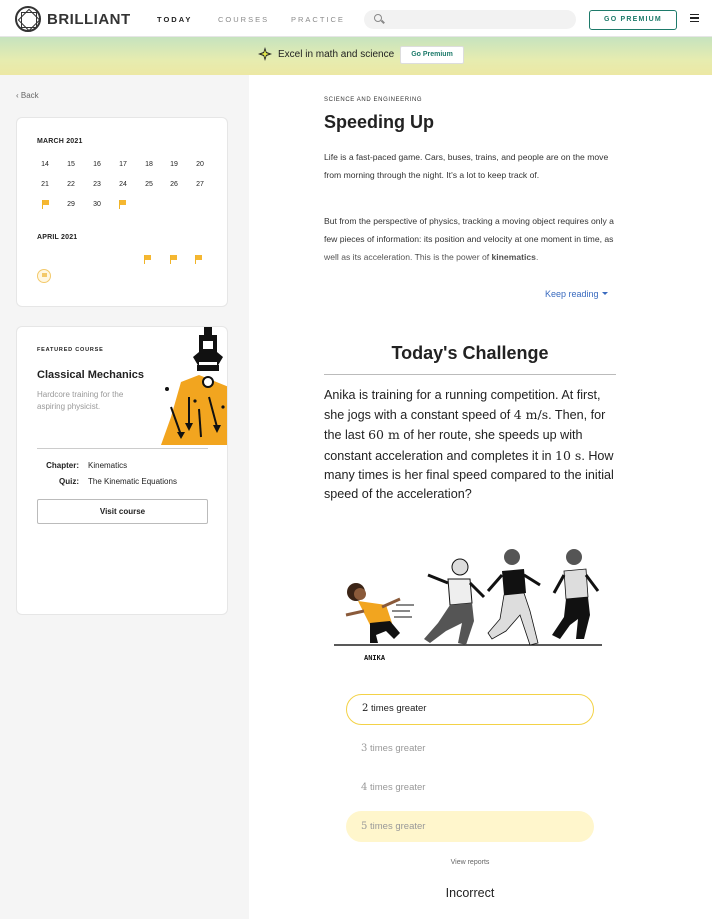 Image resolution: width=712 pixels, height=919 pixels. I want to click on calendar-day: 17, so click(123, 165).